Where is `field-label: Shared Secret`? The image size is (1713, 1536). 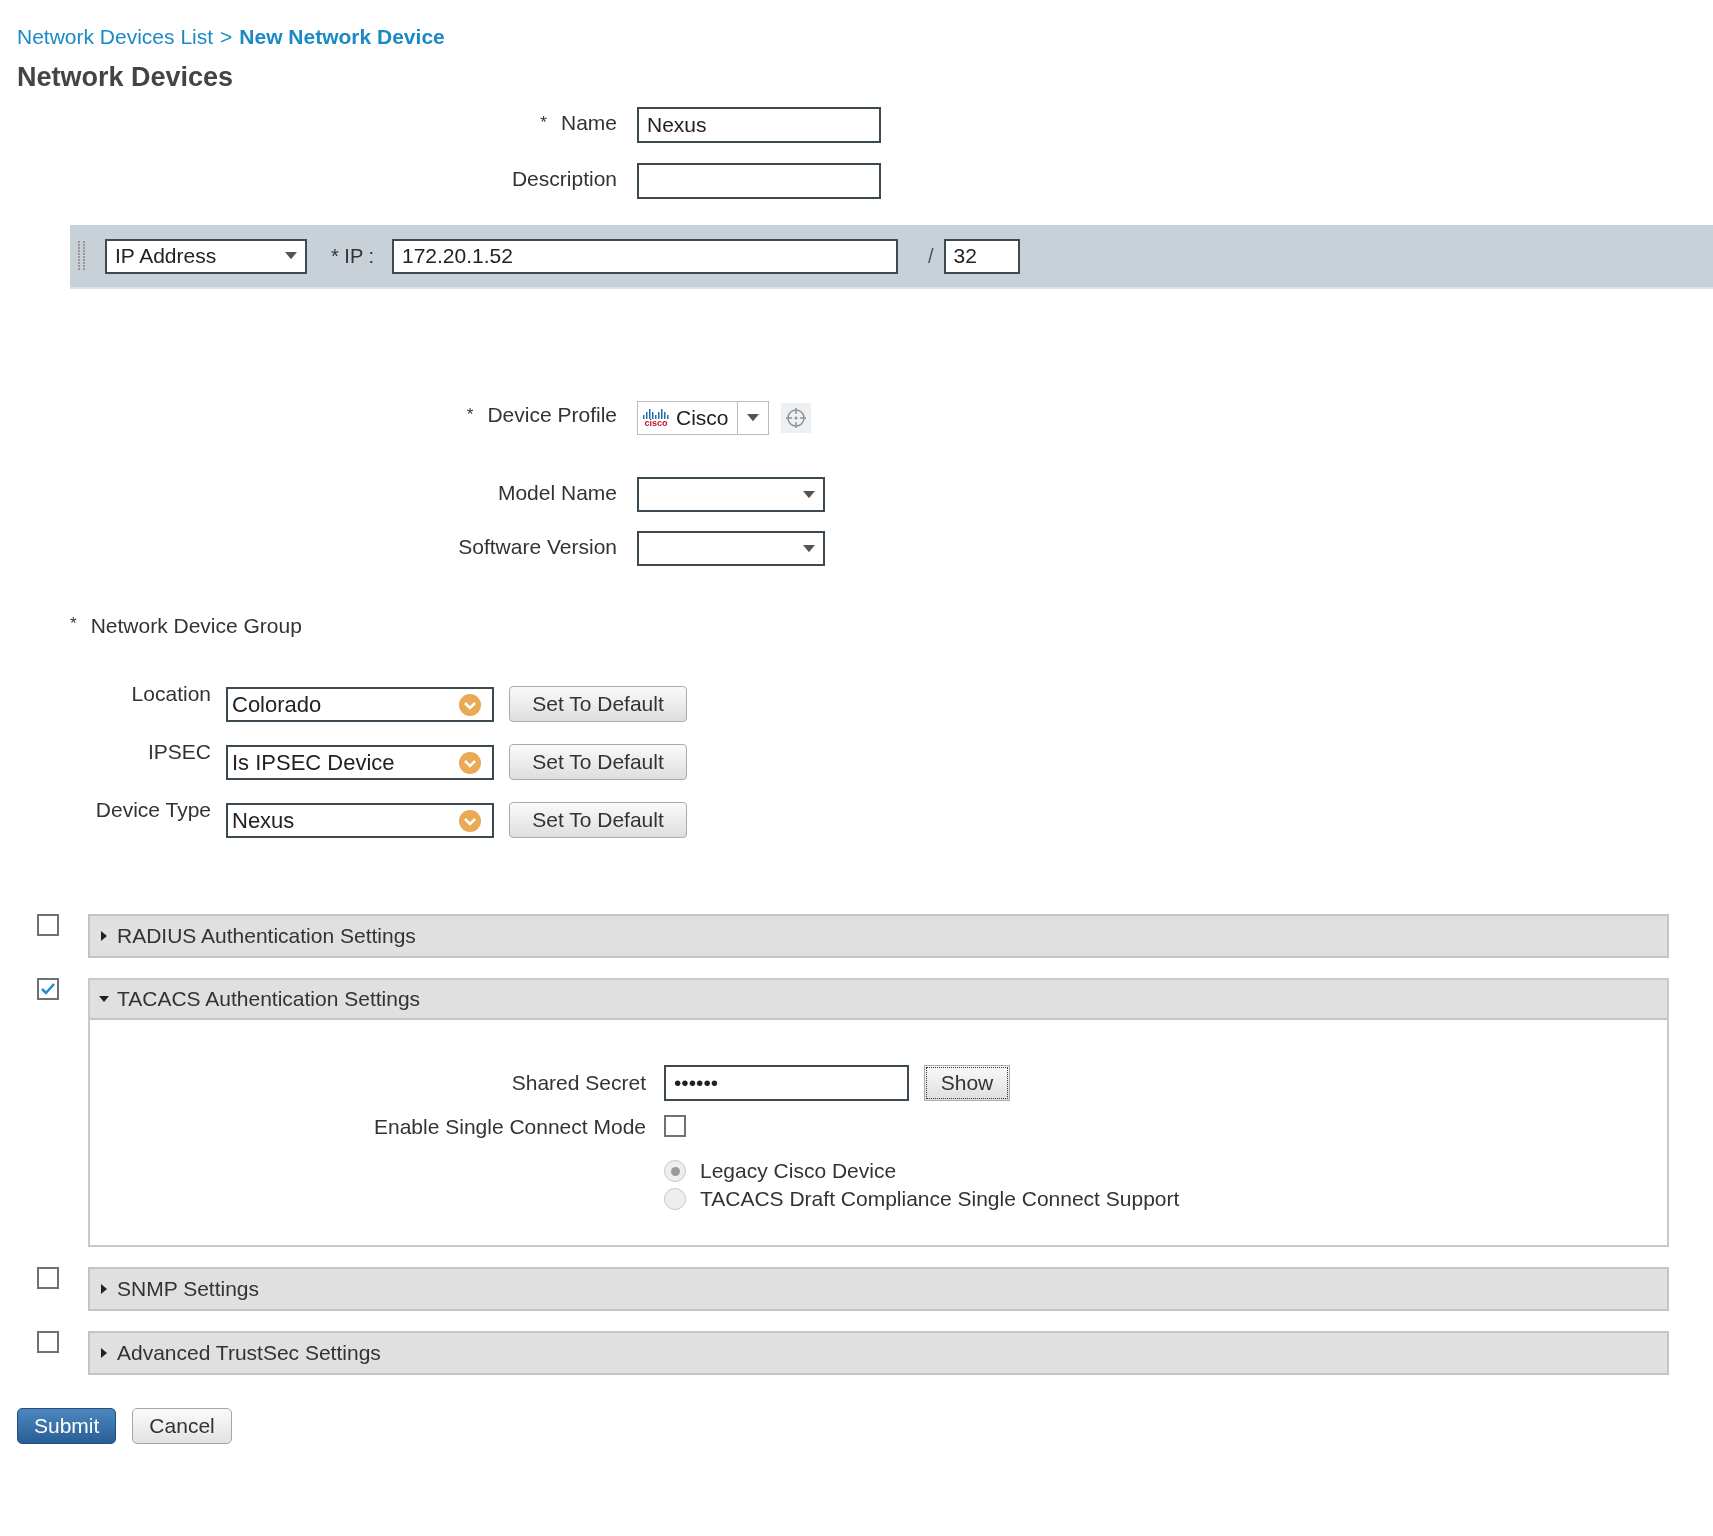 field-label: Shared Secret is located at coordinates (578, 1083).